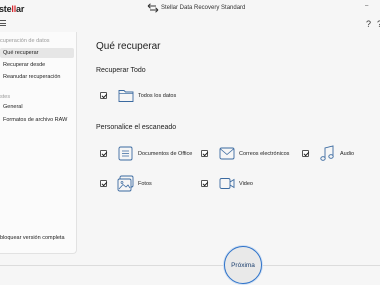  I want to click on customize-scan-heading: Personalice el escaneado, so click(136, 127).